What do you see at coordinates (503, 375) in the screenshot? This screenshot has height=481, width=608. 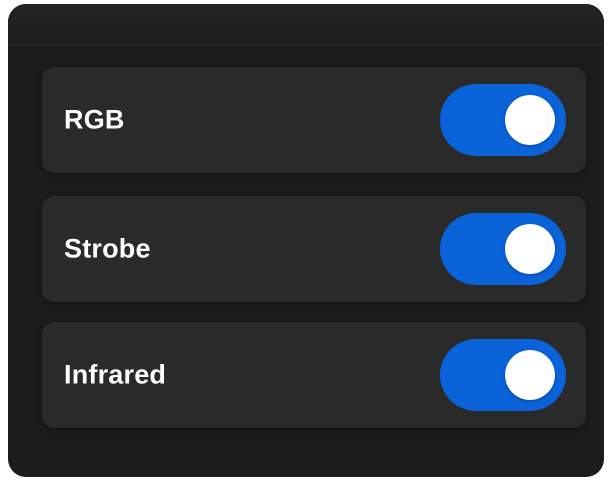 I see `infrared-toggle` at bounding box center [503, 375].